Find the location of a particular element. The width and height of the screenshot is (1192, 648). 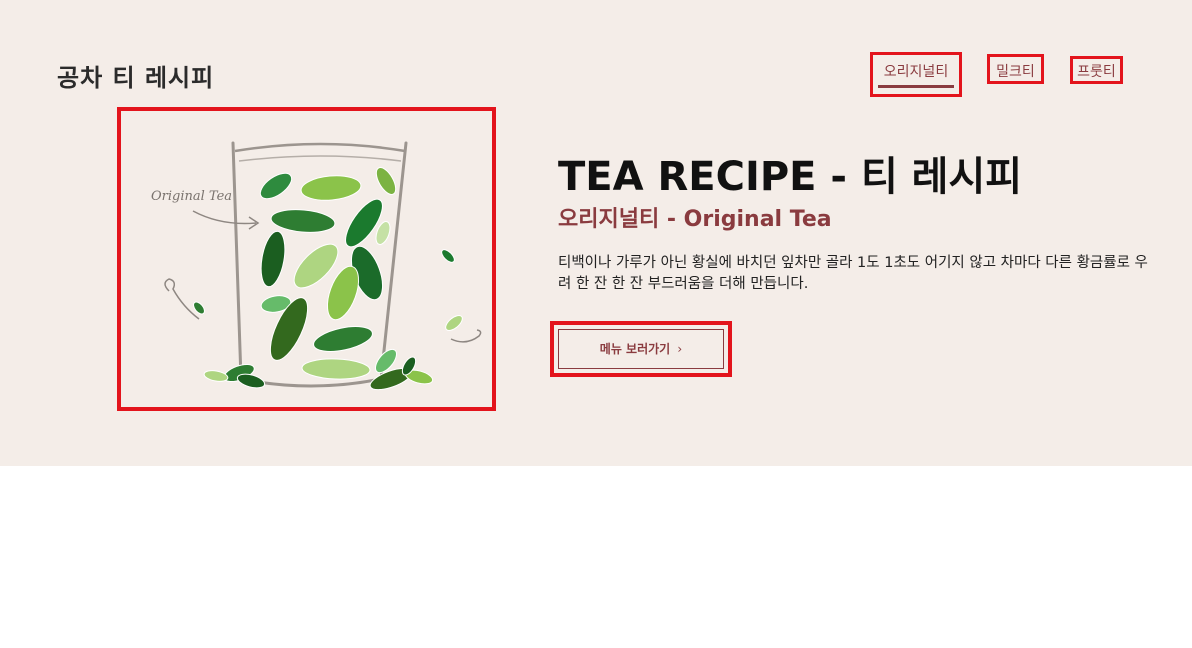

hero-subtitle: 오리지널티 - Original Tea is located at coordinates (695, 219).